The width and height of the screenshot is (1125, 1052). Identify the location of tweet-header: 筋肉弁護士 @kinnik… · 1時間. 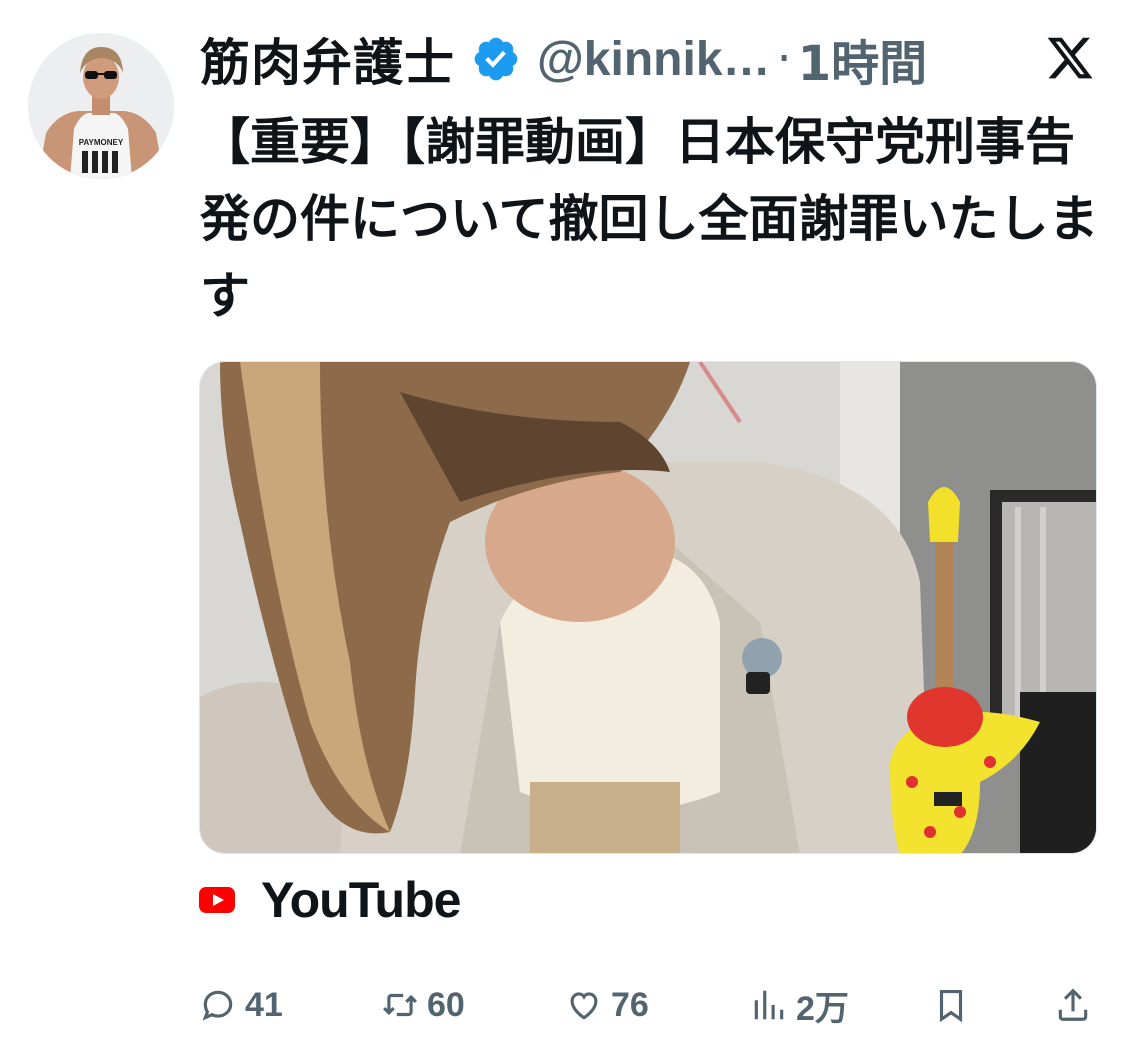
(650, 59).